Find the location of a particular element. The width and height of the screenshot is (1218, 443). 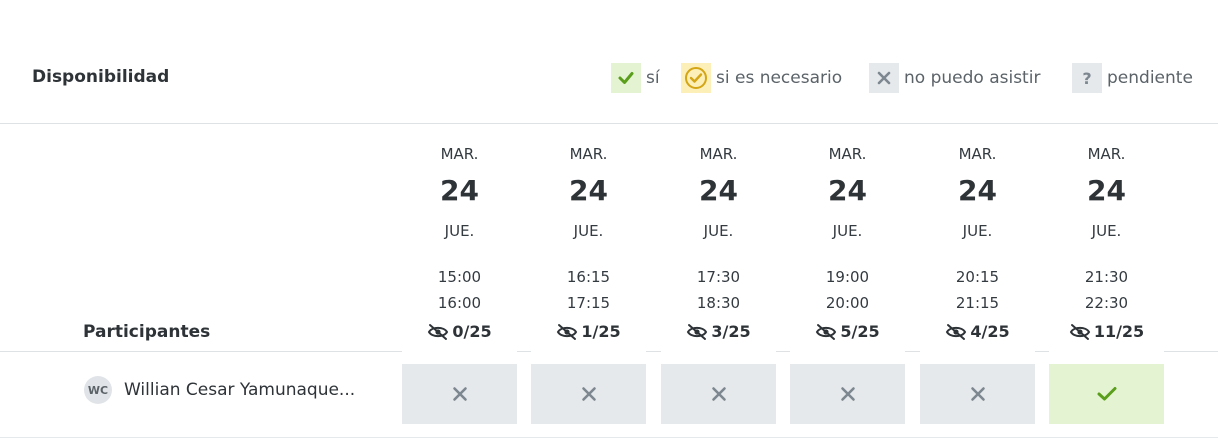

response-count-value: 1/25 is located at coordinates (601, 331).